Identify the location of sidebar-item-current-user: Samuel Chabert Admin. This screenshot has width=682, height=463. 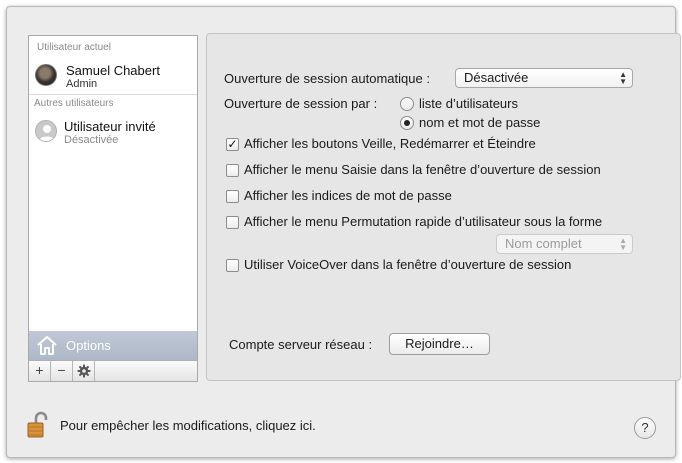
(113, 77).